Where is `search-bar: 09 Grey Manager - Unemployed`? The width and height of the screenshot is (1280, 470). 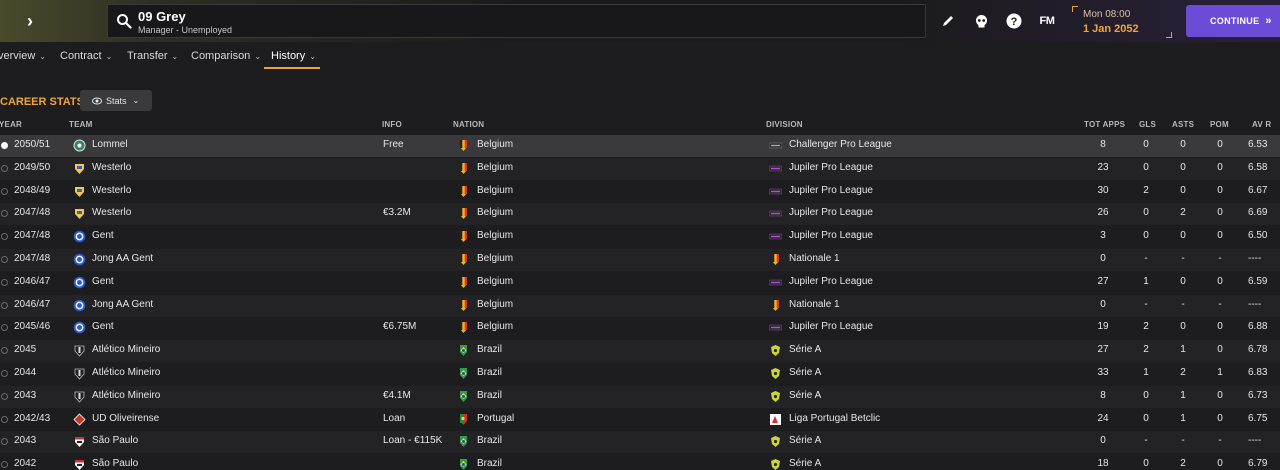 search-bar: 09 Grey Manager - Unemployed is located at coordinates (516, 21).